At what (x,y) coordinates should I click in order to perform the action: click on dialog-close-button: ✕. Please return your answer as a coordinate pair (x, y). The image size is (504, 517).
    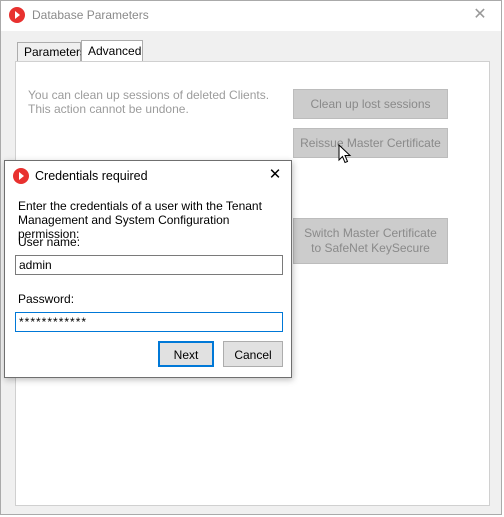
    Looking at the image, I should click on (275, 175).